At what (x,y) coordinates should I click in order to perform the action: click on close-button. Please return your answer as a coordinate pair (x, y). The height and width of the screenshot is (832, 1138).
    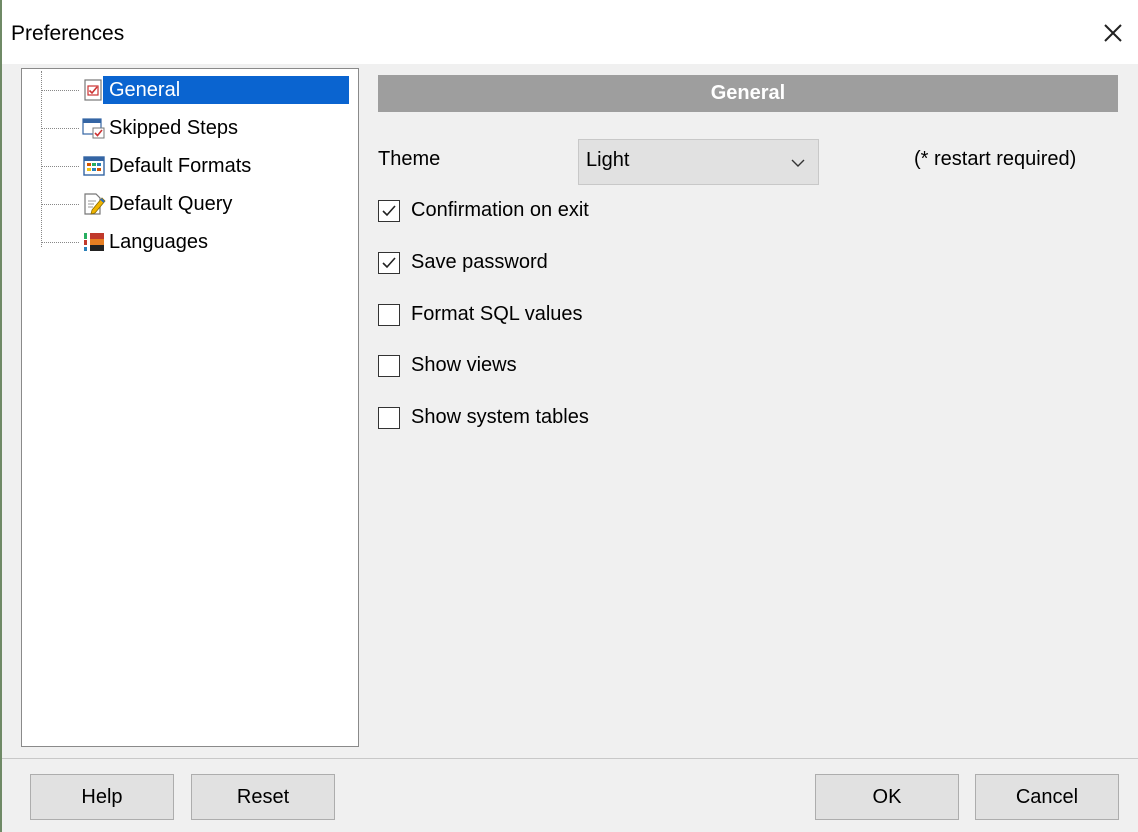
    Looking at the image, I should click on (1113, 33).